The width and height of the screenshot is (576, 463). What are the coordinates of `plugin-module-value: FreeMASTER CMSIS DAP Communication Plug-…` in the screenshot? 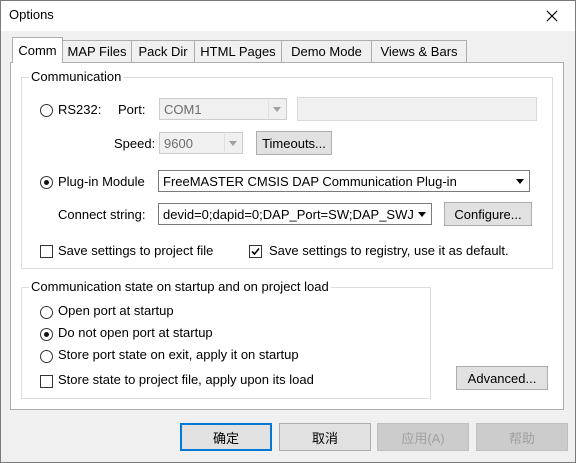 It's located at (310, 181).